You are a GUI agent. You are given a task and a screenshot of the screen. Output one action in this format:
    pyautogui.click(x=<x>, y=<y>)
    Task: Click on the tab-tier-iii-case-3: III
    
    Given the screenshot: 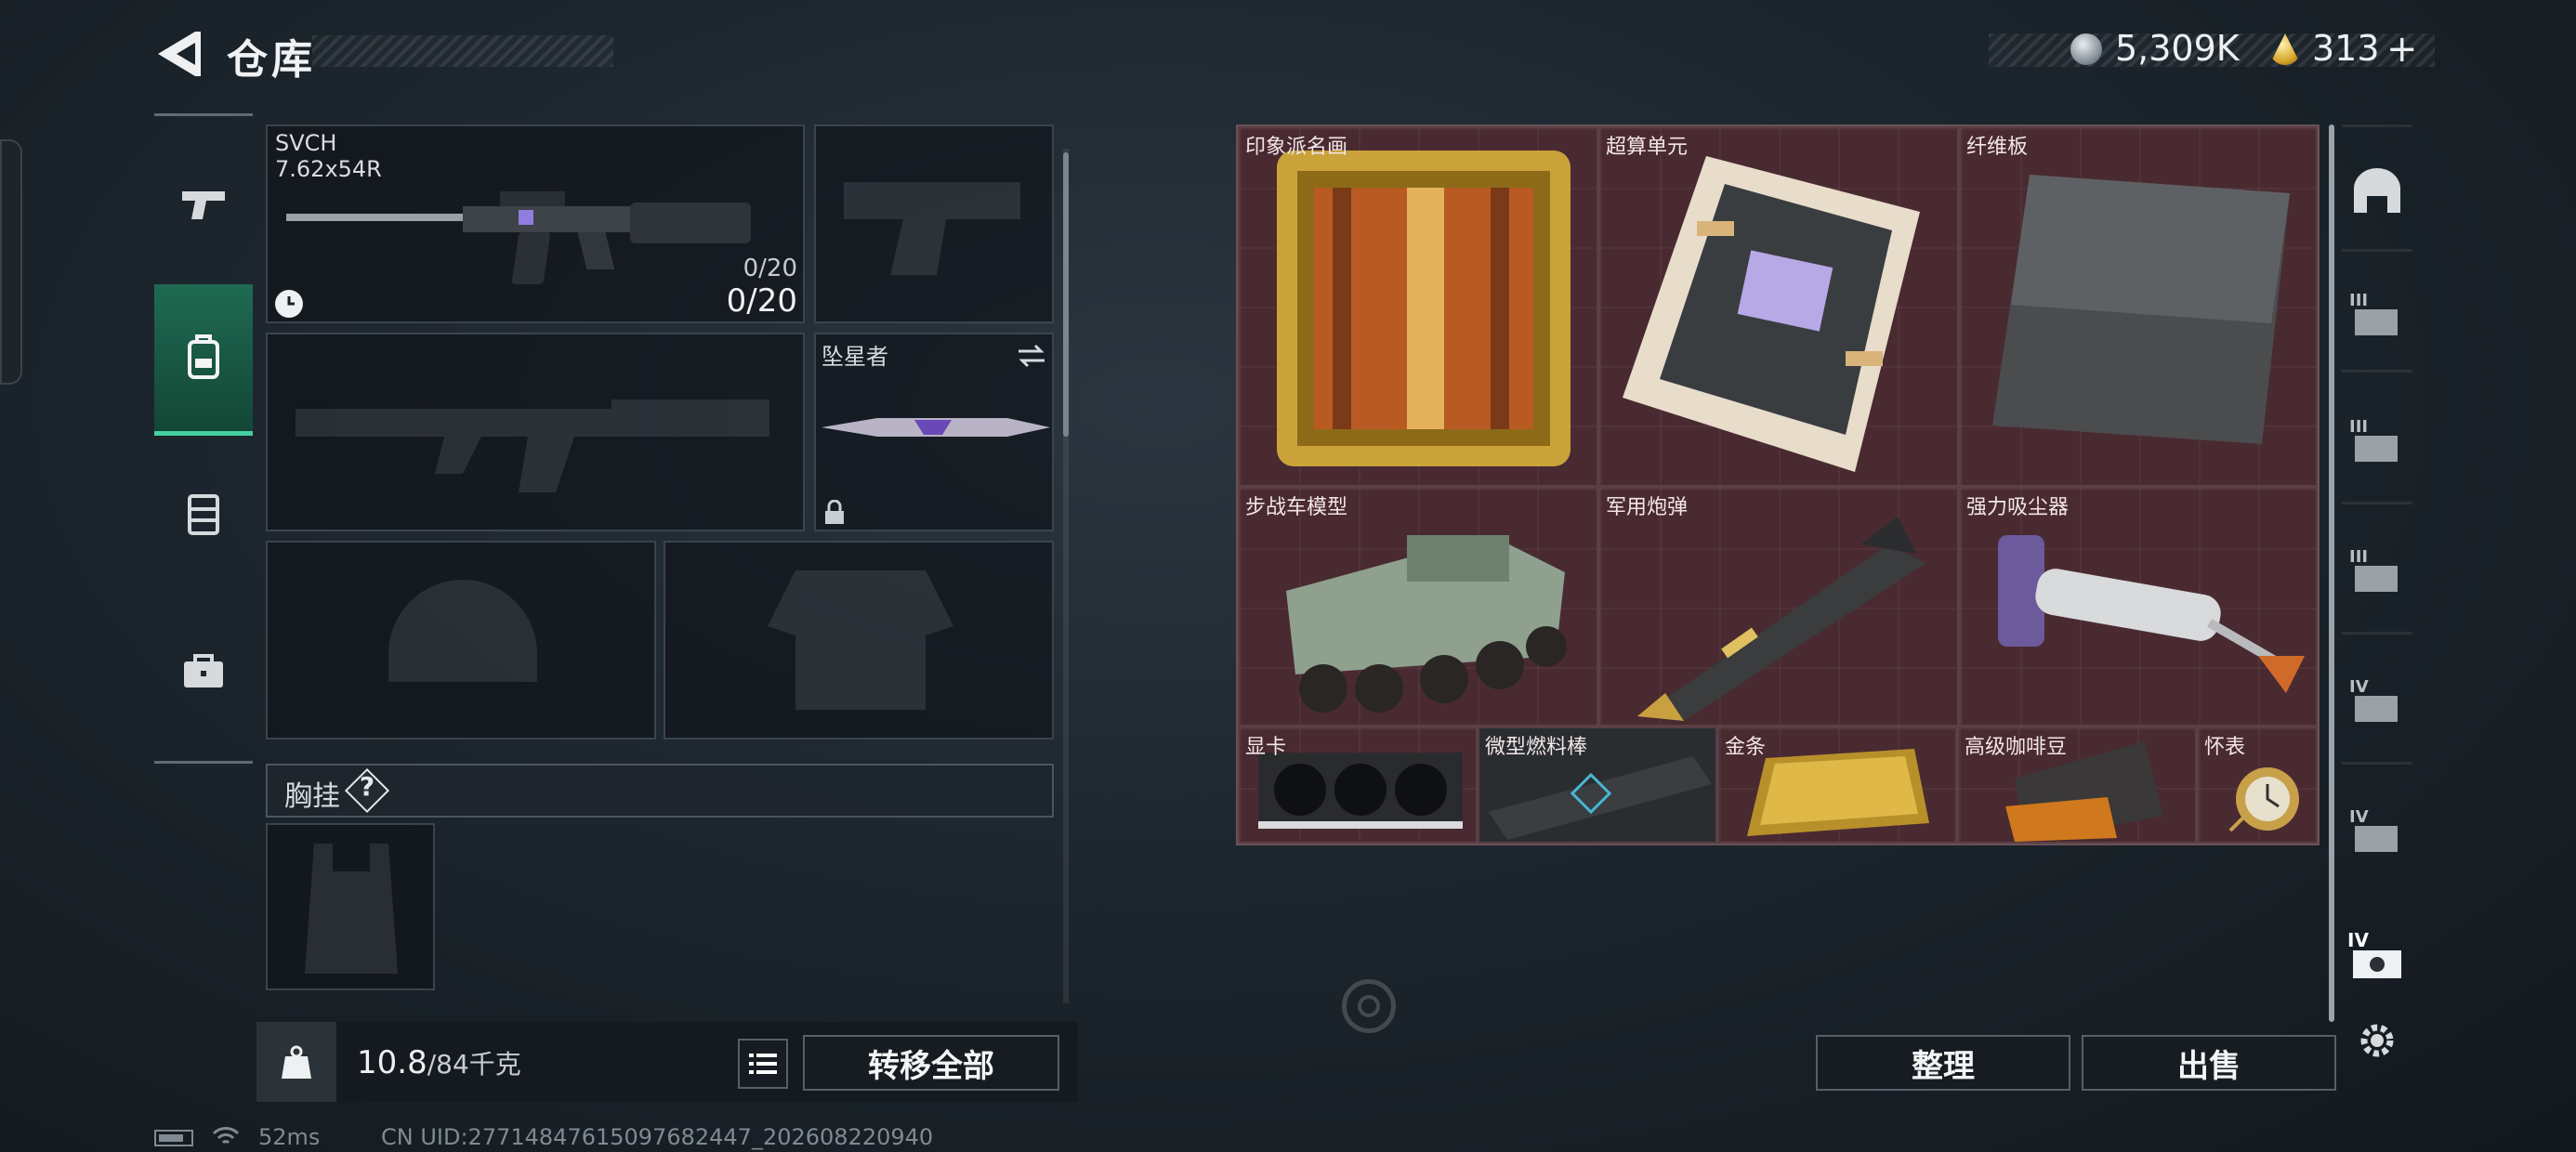 What is the action you would take?
    pyautogui.click(x=2377, y=570)
    